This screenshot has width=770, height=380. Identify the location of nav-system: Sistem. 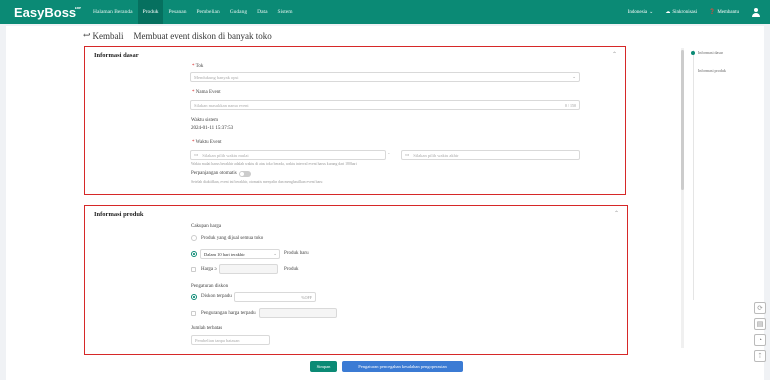
(285, 12).